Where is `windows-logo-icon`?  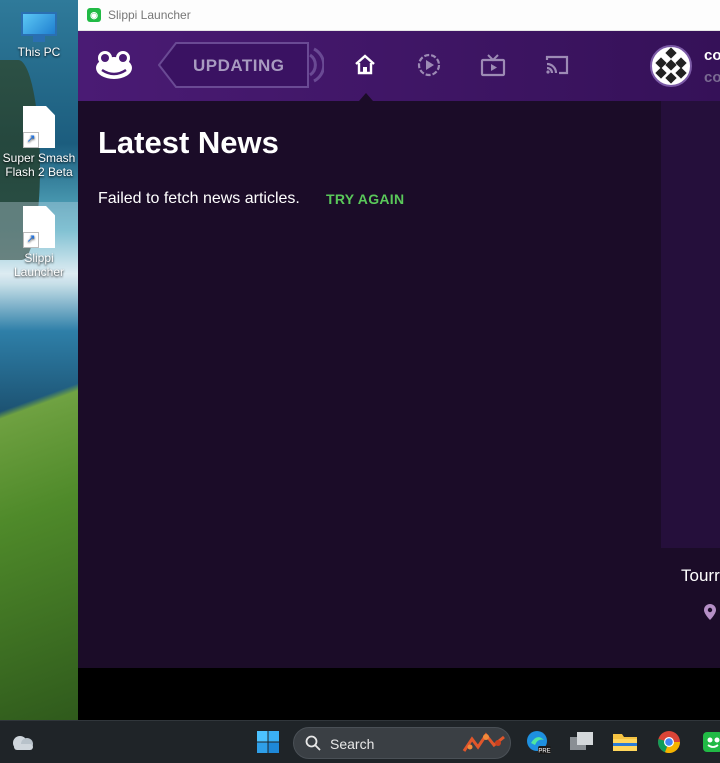 windows-logo-icon is located at coordinates (268, 742).